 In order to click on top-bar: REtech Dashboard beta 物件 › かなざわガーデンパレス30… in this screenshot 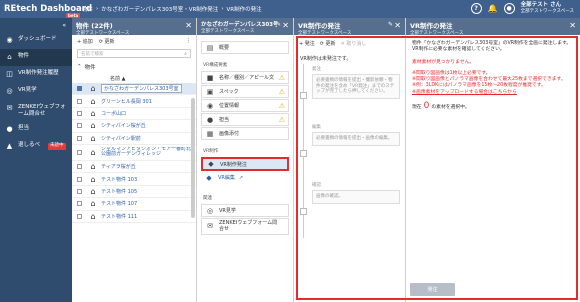, I will do `click(290, 9)`.